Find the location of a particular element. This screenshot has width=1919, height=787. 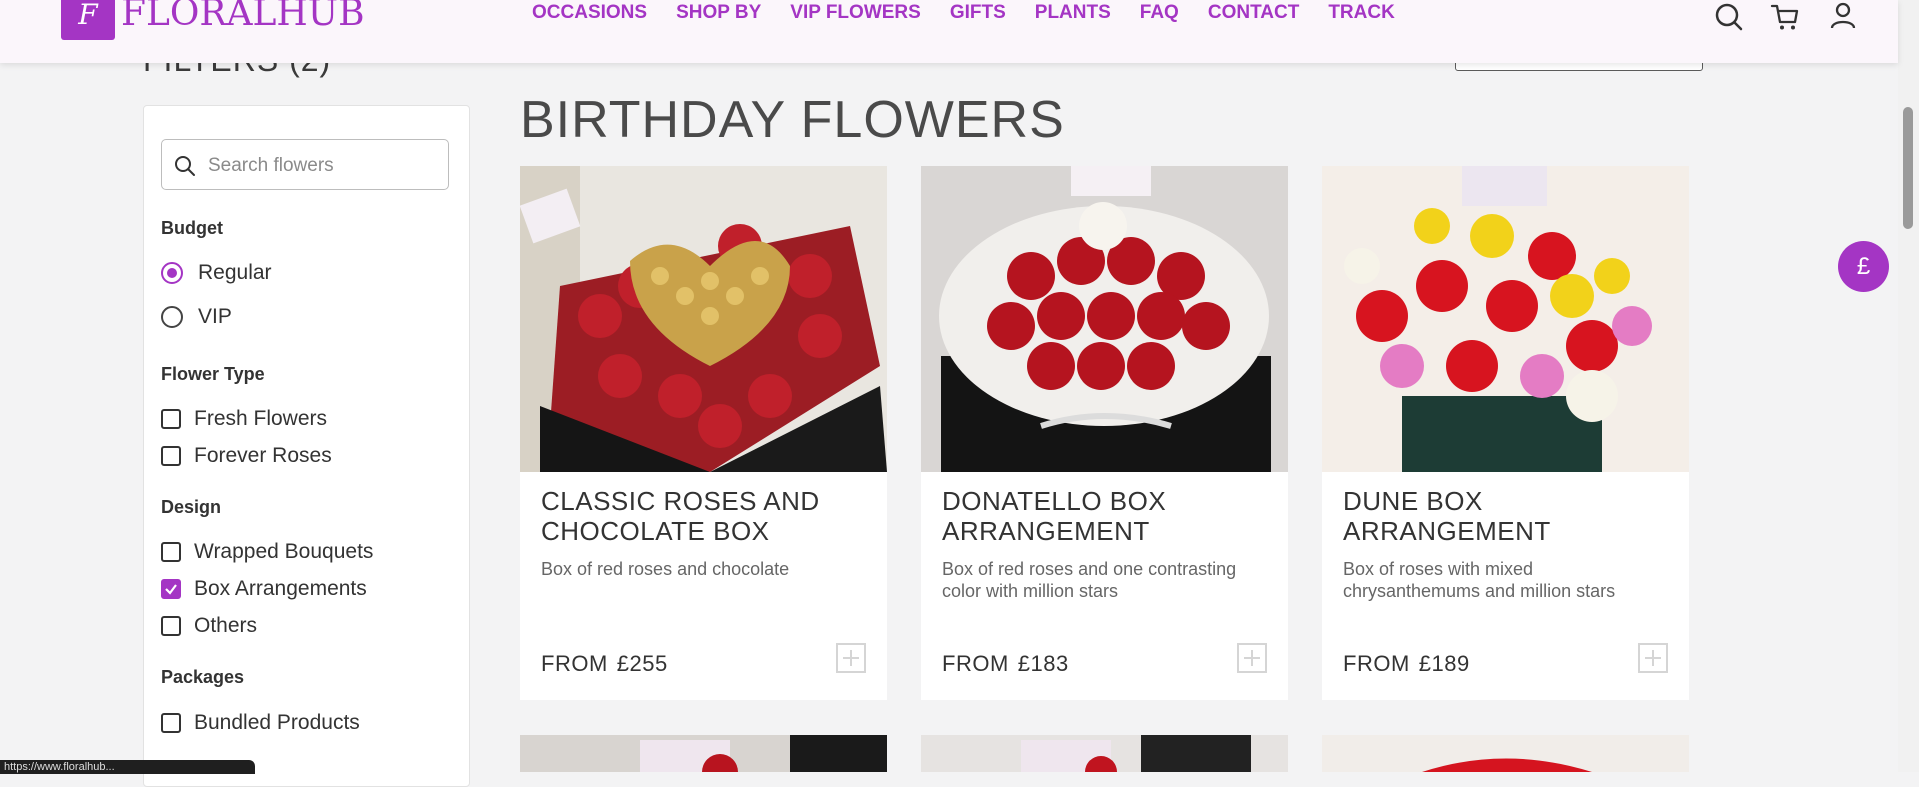

bundled-products-option: Bundled Products is located at coordinates (260, 723).